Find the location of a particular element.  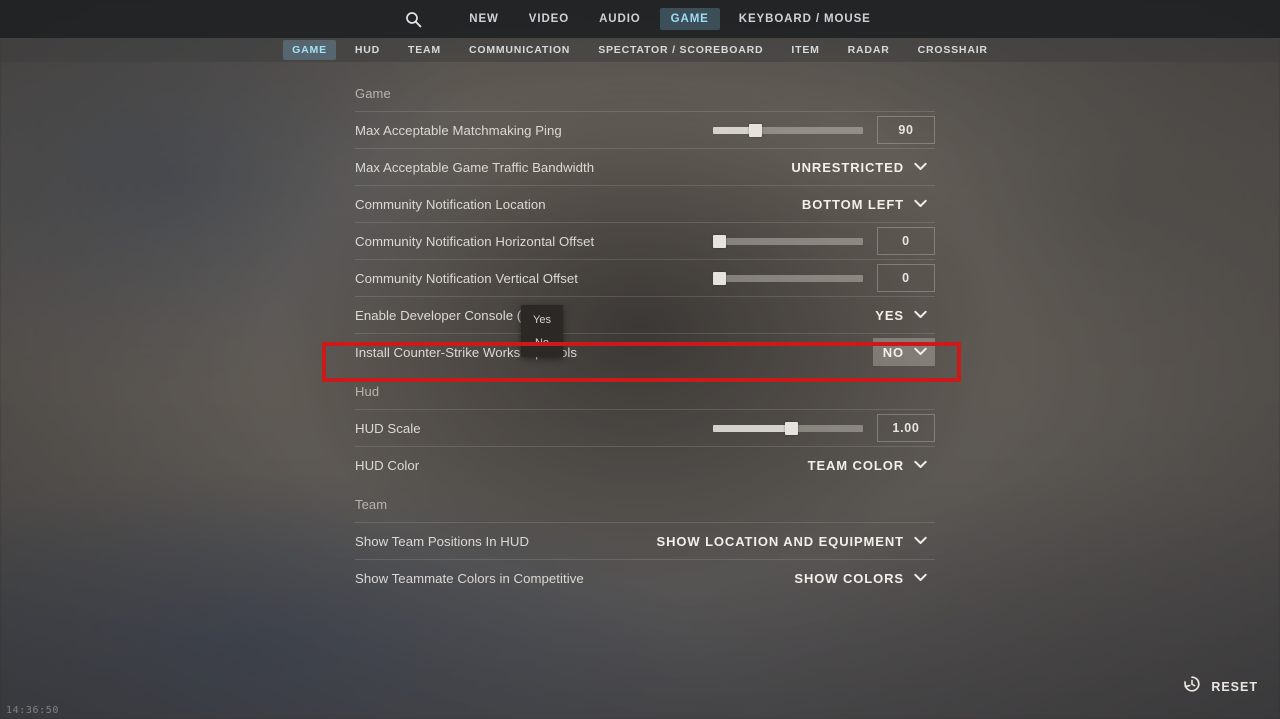

setting-label: Show Teammate Colors in Competitive is located at coordinates (469, 578).